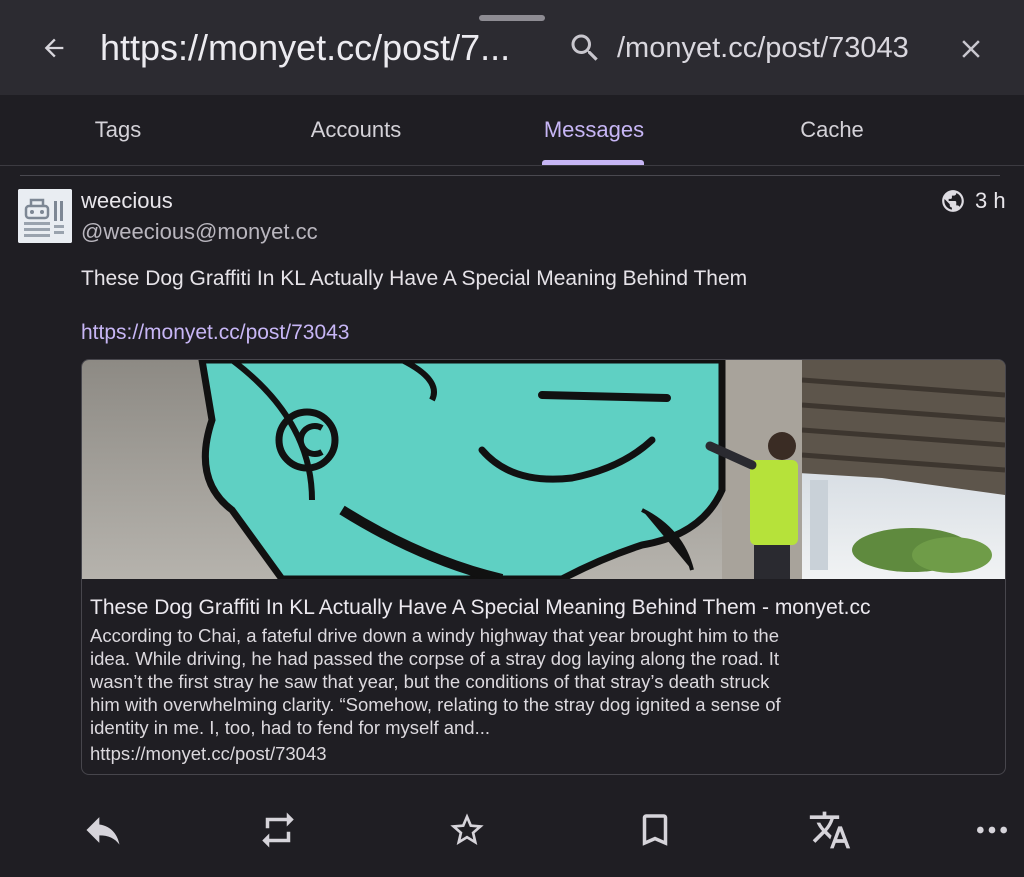  What do you see at coordinates (776, 48) in the screenshot?
I see `search-input` at bounding box center [776, 48].